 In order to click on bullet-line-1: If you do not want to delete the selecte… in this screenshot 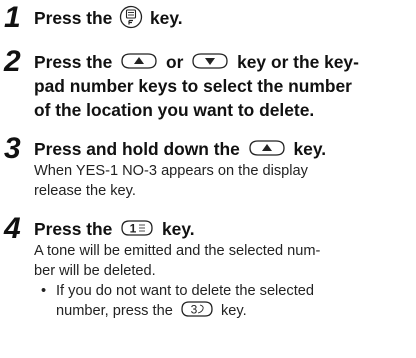, I will do `click(185, 291)`.